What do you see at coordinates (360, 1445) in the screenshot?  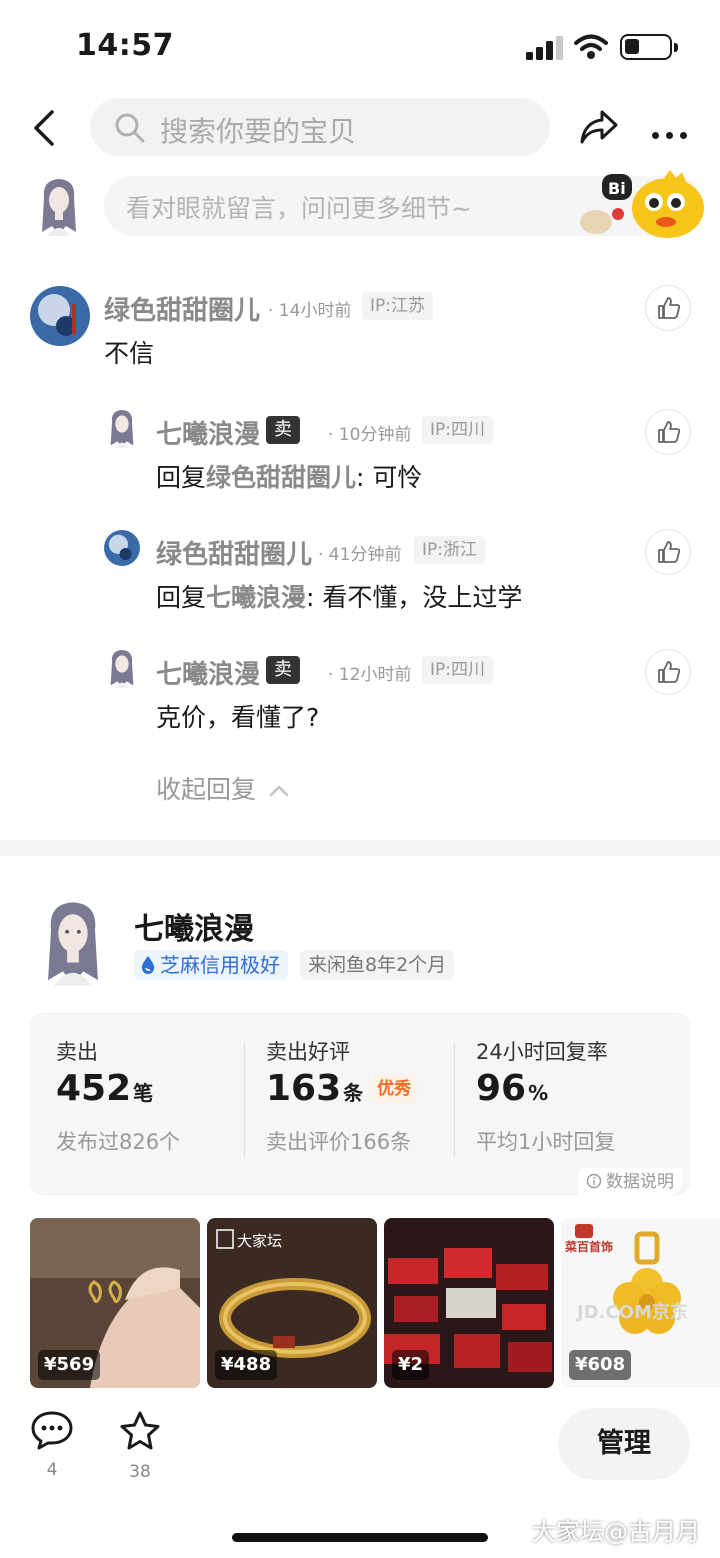 I see `bottom-action-bar: 4 38 管理` at bounding box center [360, 1445].